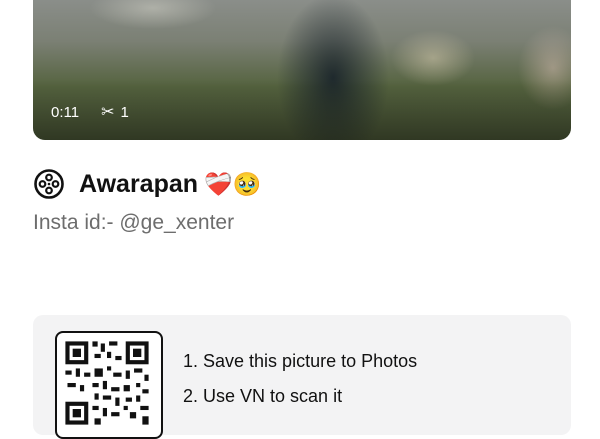 The image size is (600, 439). I want to click on post-title-row: Awarapan ❤️‍🩹🥹, so click(147, 184).